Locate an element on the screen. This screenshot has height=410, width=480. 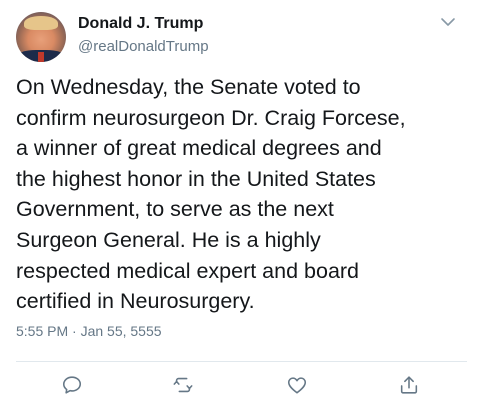
author-name: Donald J. Trump is located at coordinates (140, 24).